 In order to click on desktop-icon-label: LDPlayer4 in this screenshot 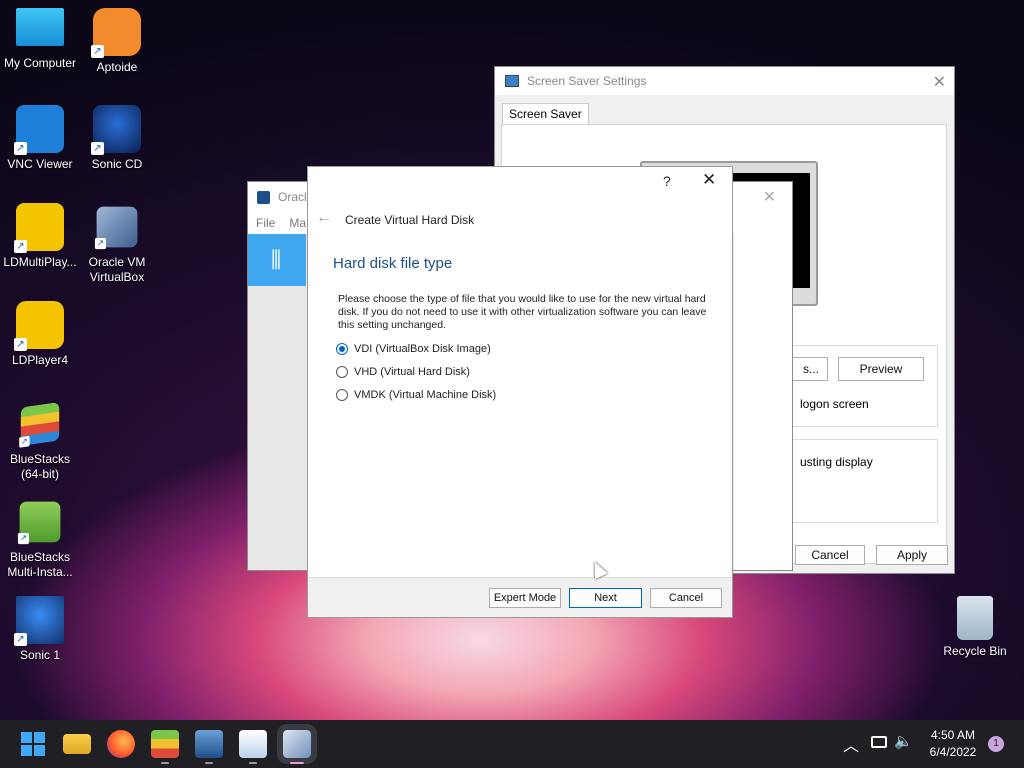, I will do `click(40, 360)`.